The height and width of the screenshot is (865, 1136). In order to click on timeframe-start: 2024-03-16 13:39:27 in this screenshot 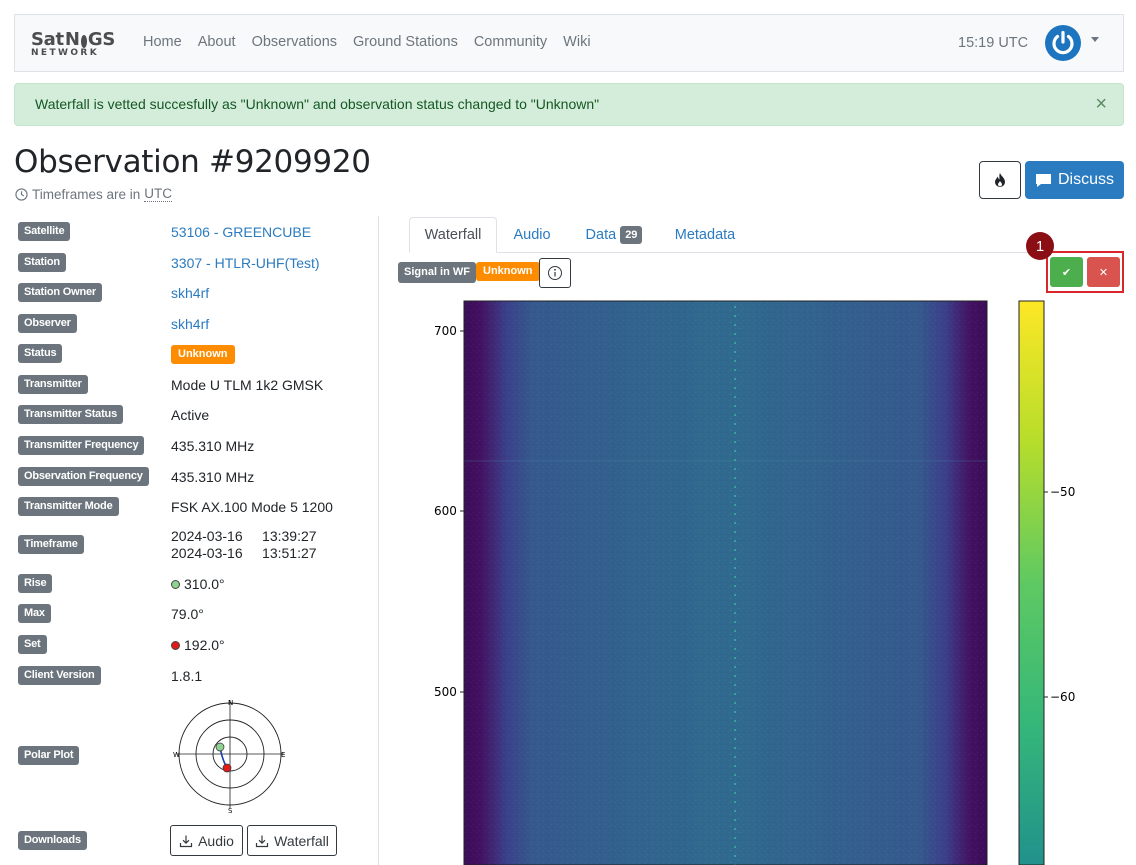, I will do `click(244, 536)`.